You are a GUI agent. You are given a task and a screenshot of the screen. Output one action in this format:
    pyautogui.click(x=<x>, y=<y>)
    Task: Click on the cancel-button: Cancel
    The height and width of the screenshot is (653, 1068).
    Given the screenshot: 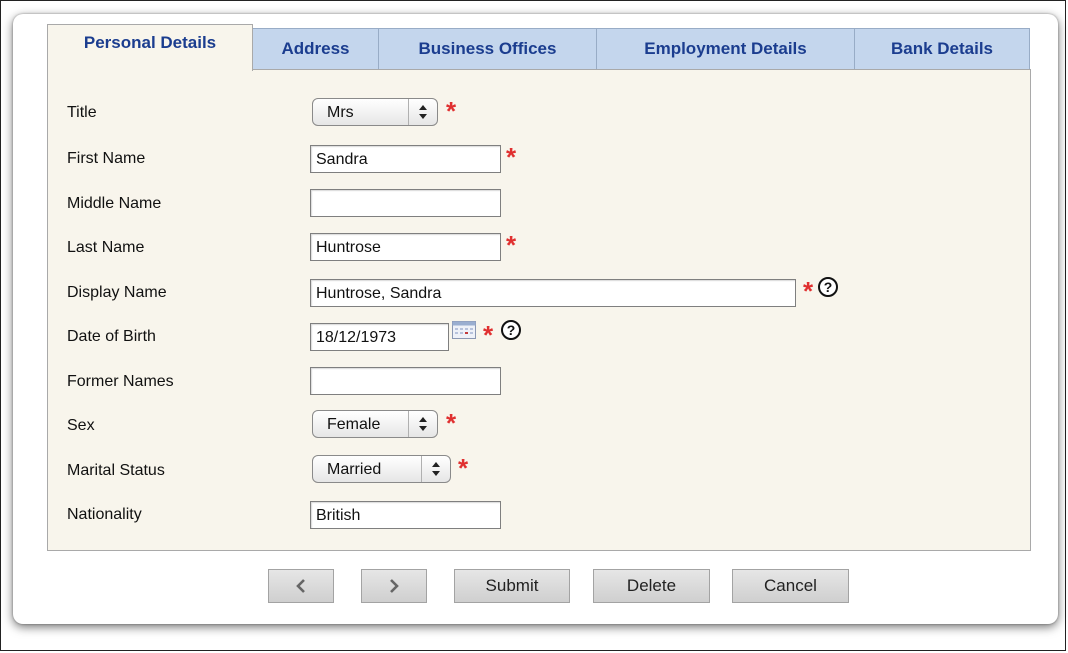 What is the action you would take?
    pyautogui.click(x=790, y=586)
    